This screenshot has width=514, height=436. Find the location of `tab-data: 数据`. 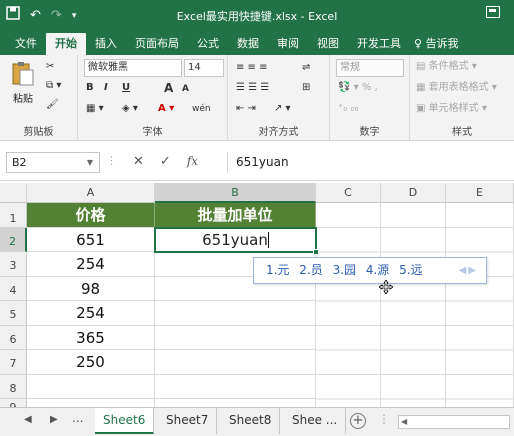

tab-data: 数据 is located at coordinates (248, 44).